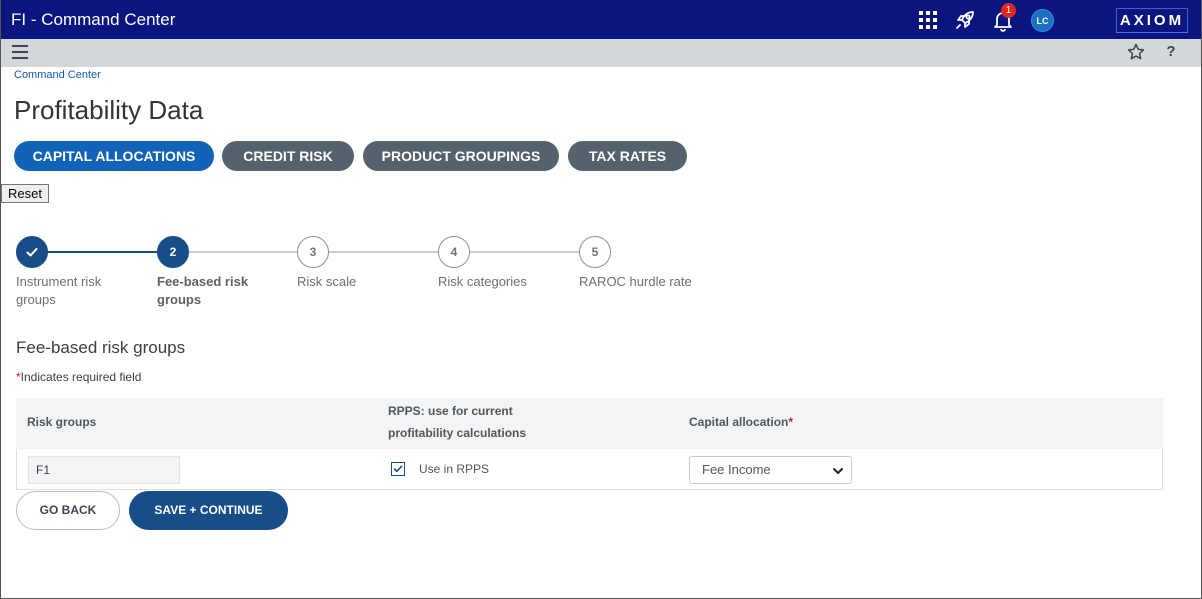 The width and height of the screenshot is (1202, 599). I want to click on stepper-connector-incomplete, so click(384, 252).